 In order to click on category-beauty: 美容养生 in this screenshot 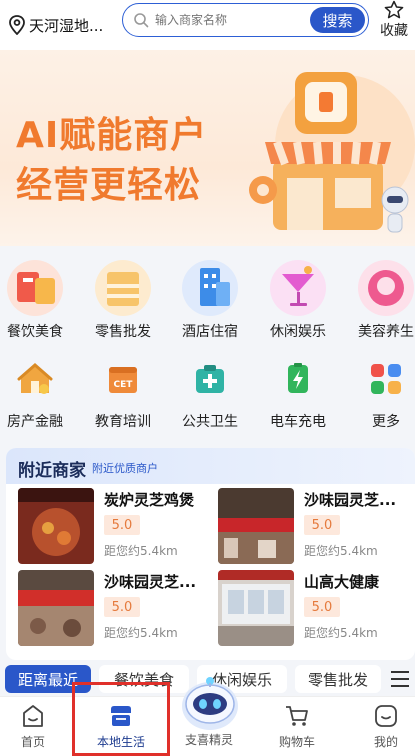, I will do `click(379, 299)`.